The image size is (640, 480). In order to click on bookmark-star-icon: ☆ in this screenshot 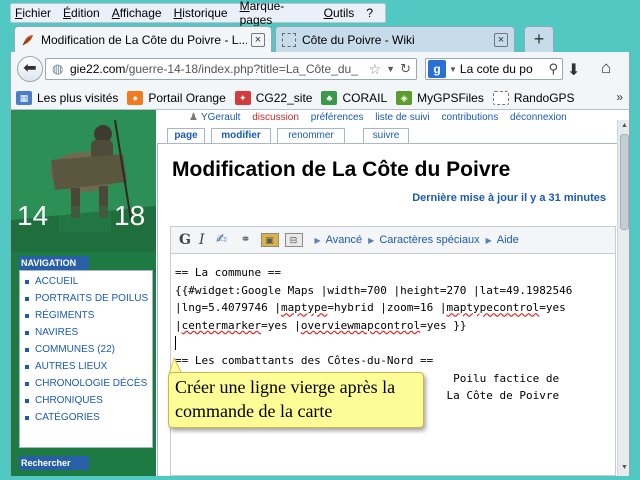, I will do `click(375, 69)`.